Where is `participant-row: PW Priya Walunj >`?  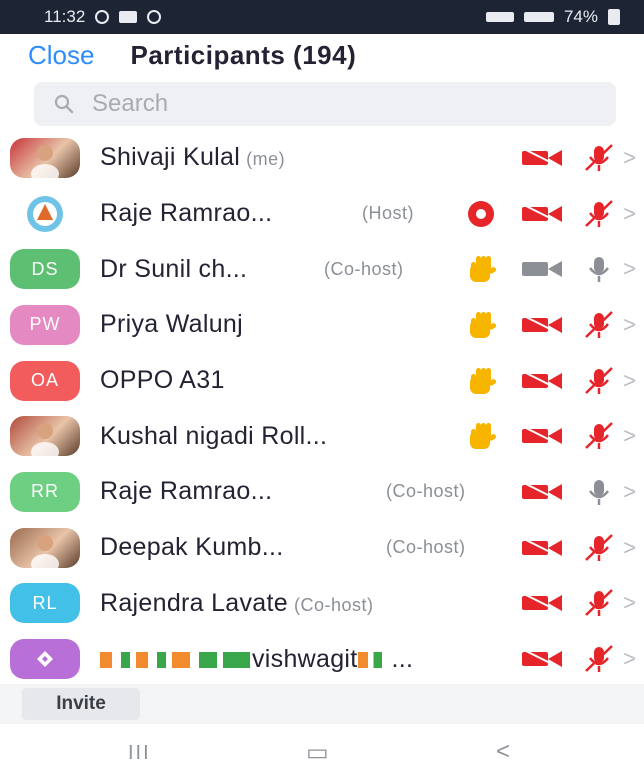
participant-row: PW Priya Walunj > is located at coordinates (322, 325).